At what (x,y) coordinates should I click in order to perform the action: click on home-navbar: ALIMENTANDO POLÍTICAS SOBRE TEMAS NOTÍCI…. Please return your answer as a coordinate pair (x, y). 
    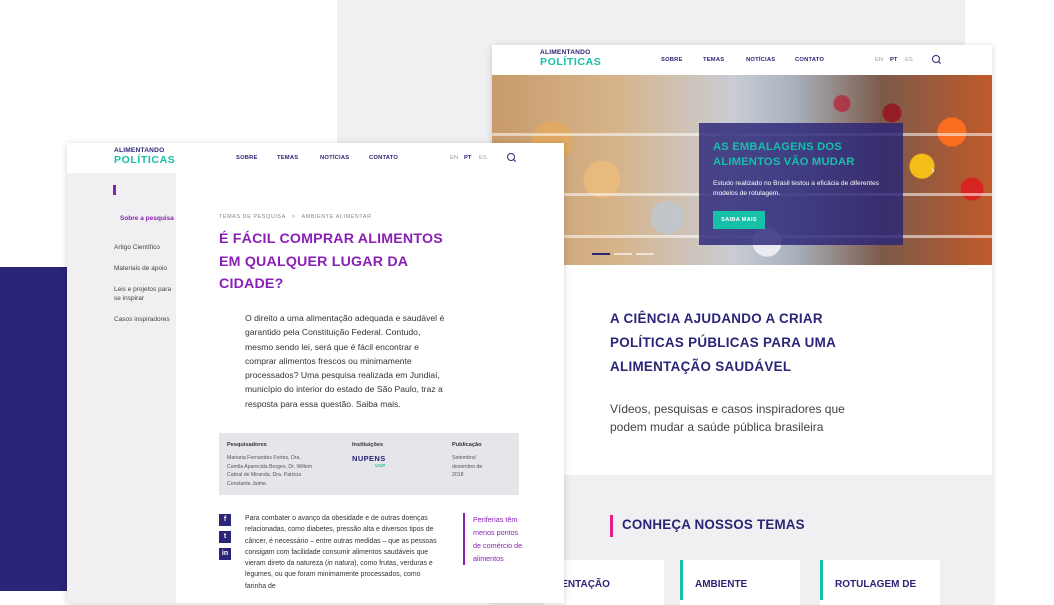
    Looking at the image, I should click on (742, 60).